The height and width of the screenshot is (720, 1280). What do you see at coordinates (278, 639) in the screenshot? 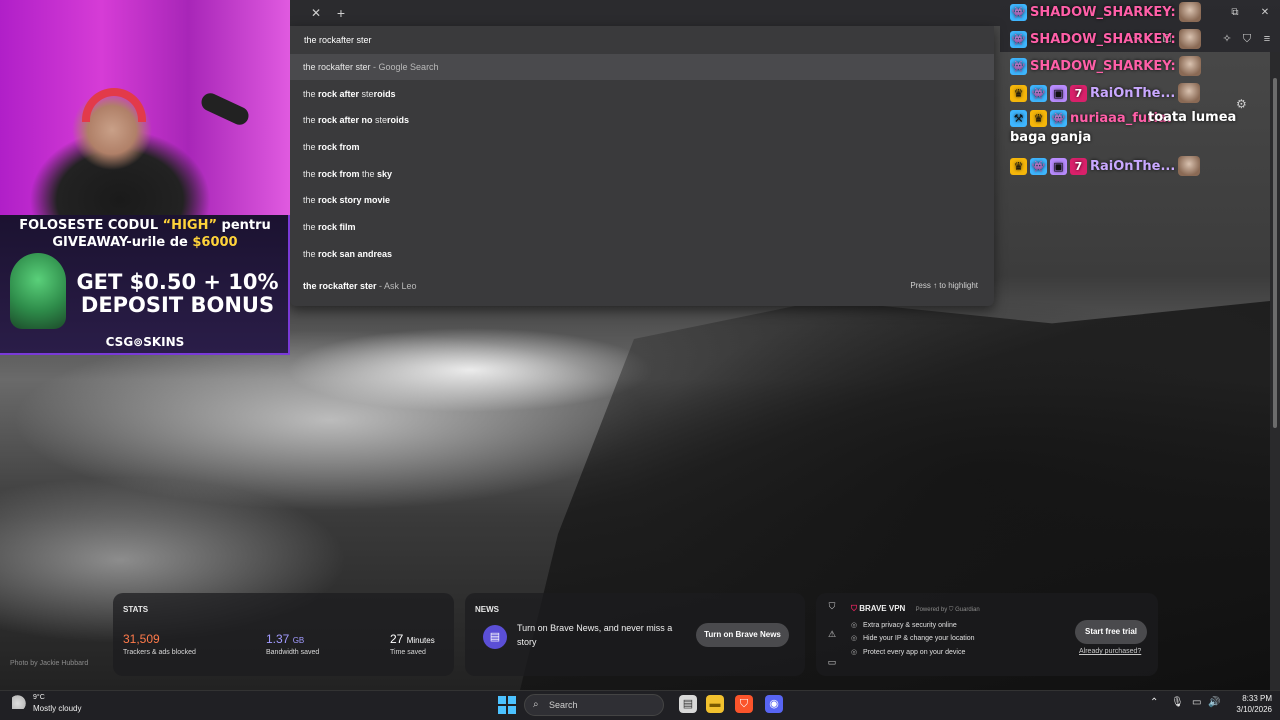
I see `bandwidth-number: 1.37` at bounding box center [278, 639].